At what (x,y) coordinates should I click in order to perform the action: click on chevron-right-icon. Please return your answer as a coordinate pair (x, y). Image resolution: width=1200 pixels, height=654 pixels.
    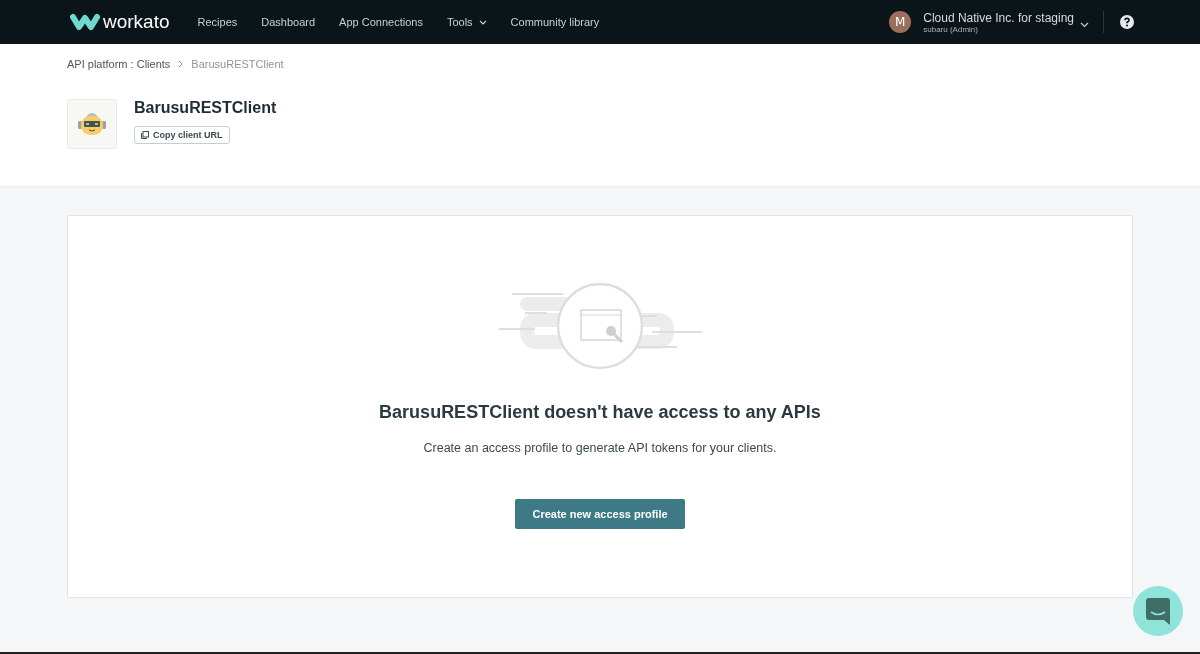
    Looking at the image, I should click on (181, 64).